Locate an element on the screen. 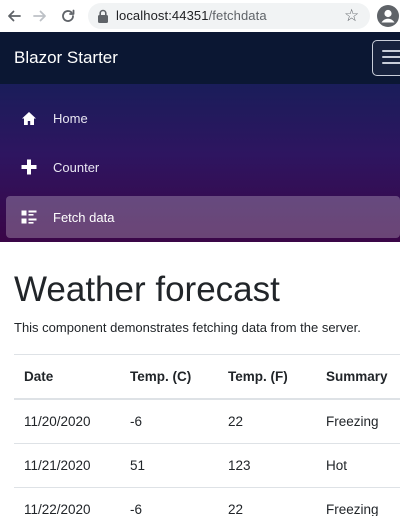 This screenshot has width=400, height=516. cell-date: 11/21/2020 is located at coordinates (57, 465).